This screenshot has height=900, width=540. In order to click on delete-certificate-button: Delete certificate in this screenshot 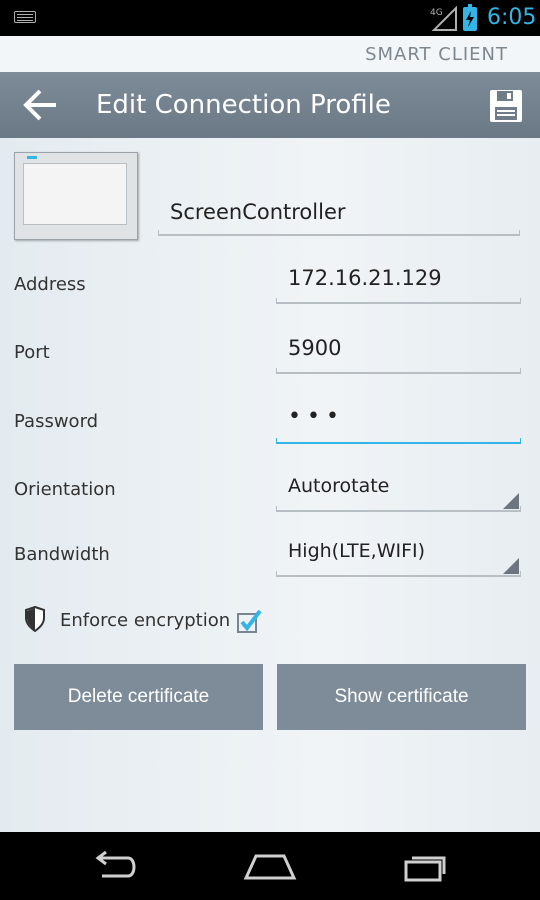, I will do `click(138, 697)`.